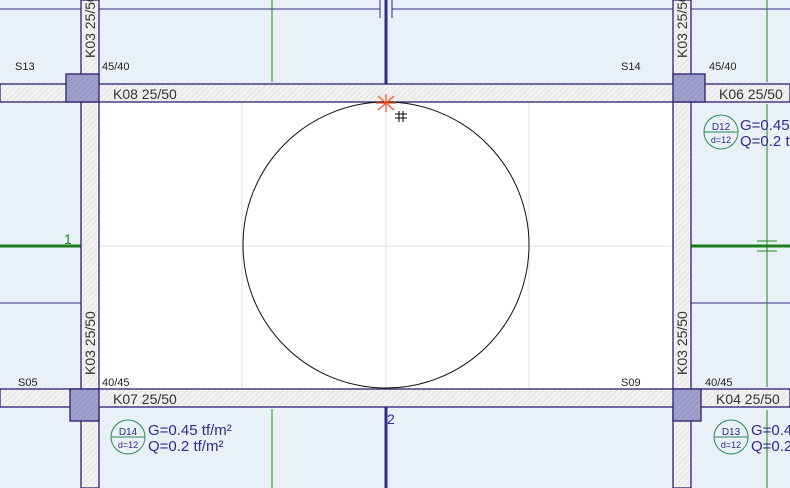  I want to click on slab-tag-d13: D13 d=12 G=0.45 tf/m² Q=0.2 tf/m², so click(751, 437).